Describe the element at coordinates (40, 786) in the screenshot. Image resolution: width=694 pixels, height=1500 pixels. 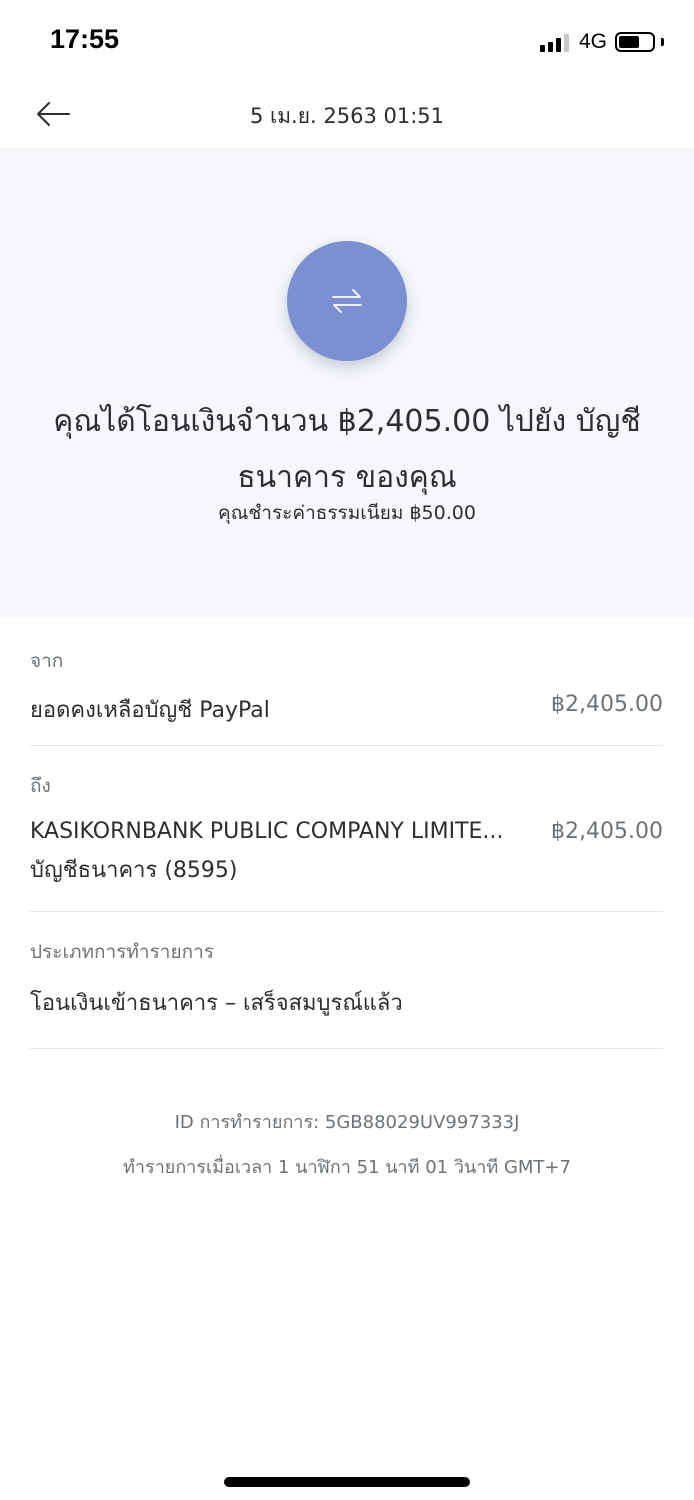
I see `to-label: ถึง` at that location.